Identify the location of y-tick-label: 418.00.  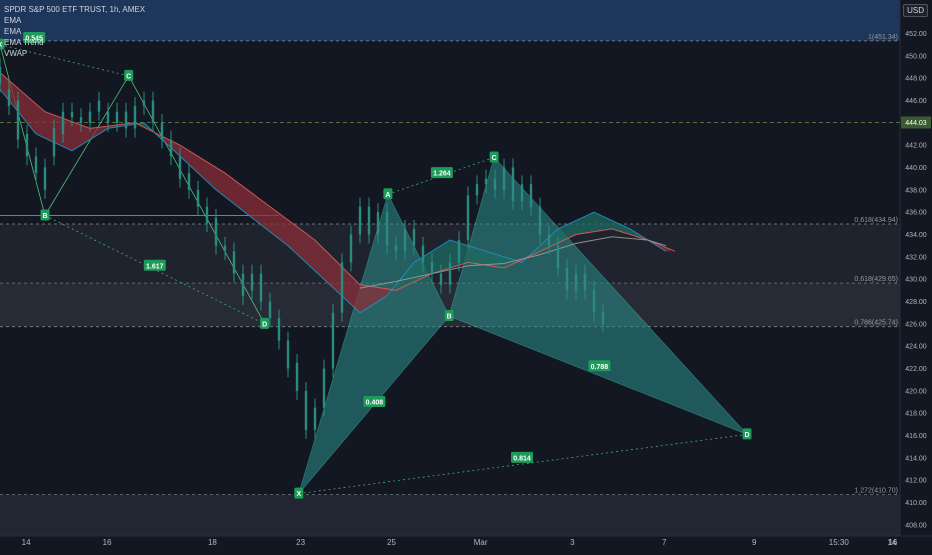
(916, 414).